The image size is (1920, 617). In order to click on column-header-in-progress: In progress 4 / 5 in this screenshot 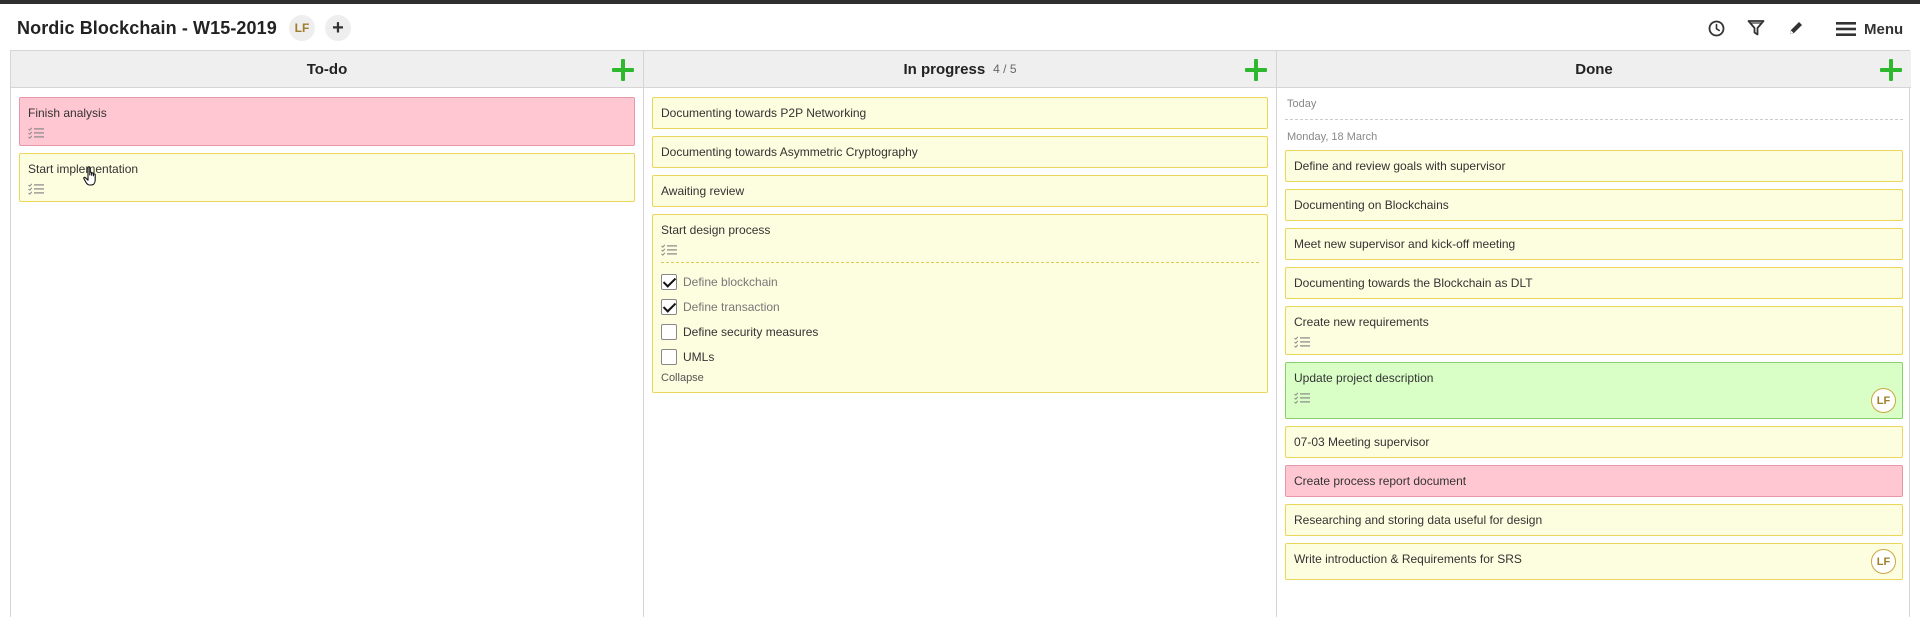, I will do `click(960, 69)`.